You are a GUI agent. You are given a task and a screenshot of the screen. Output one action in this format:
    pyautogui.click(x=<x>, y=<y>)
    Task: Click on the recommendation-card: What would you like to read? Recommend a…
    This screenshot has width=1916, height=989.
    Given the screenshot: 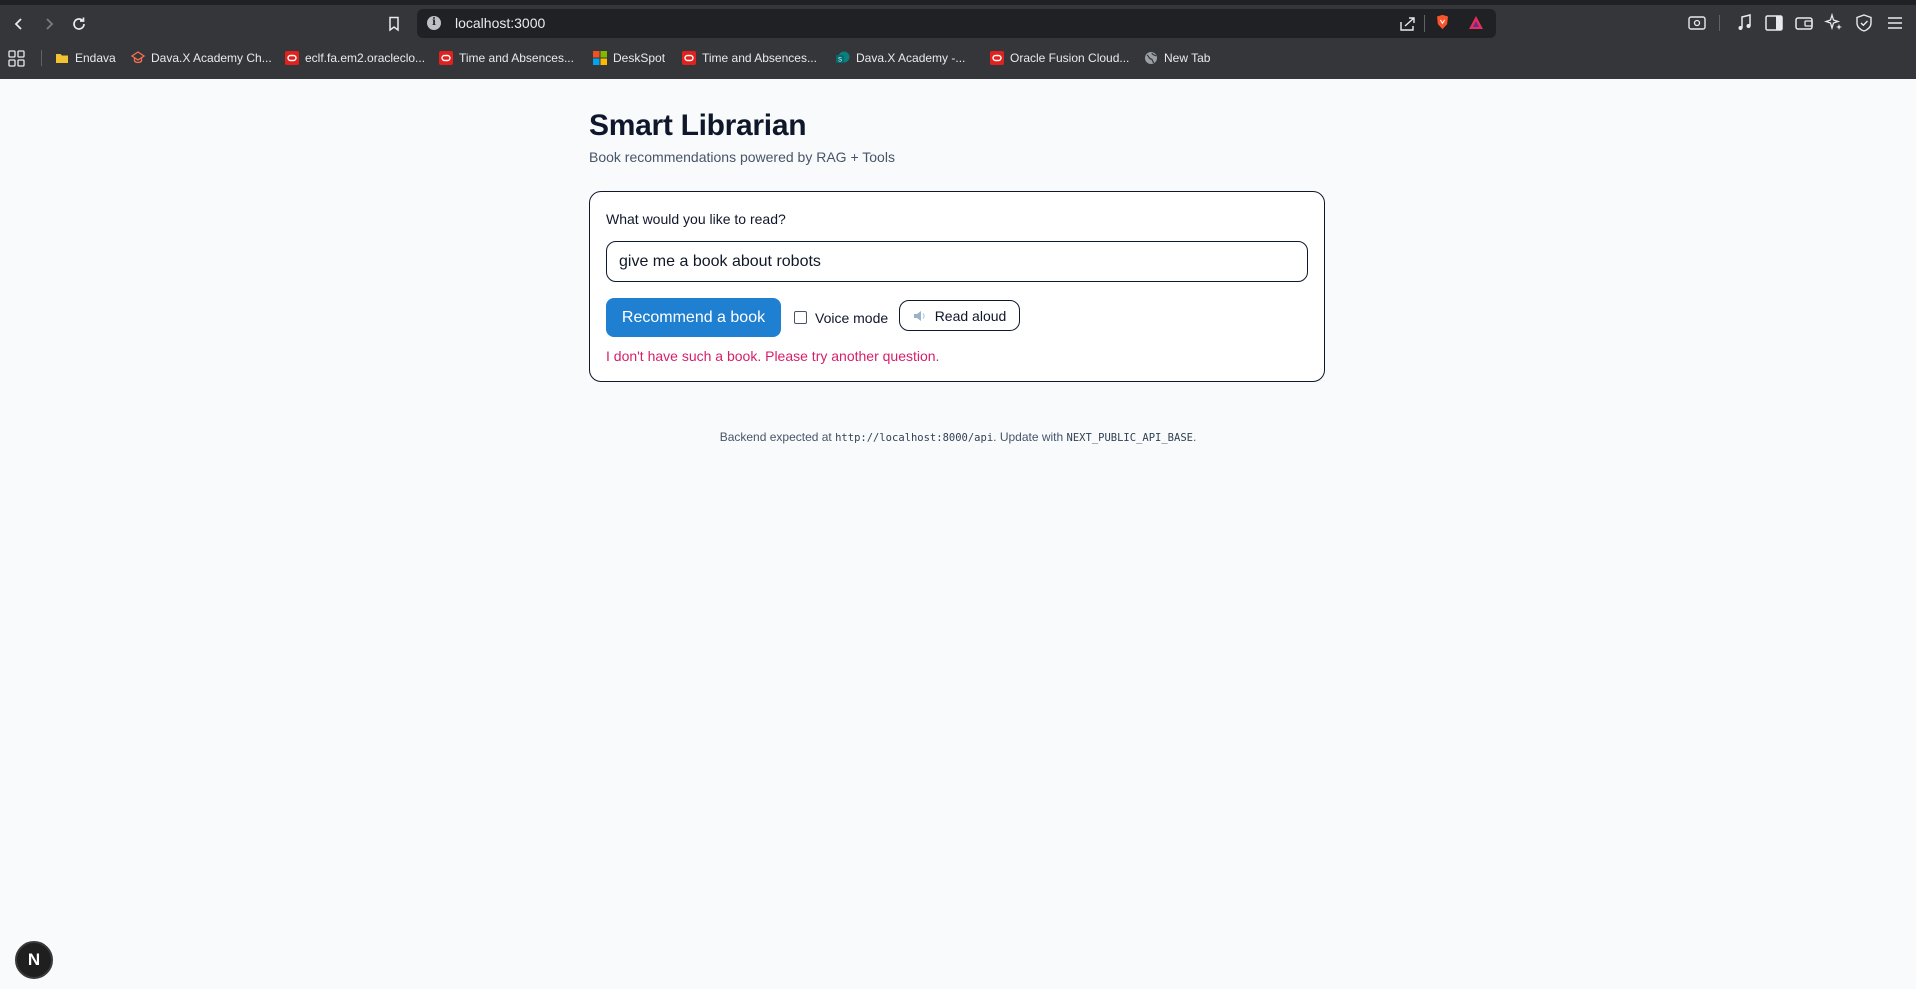 What is the action you would take?
    pyautogui.click(x=957, y=286)
    